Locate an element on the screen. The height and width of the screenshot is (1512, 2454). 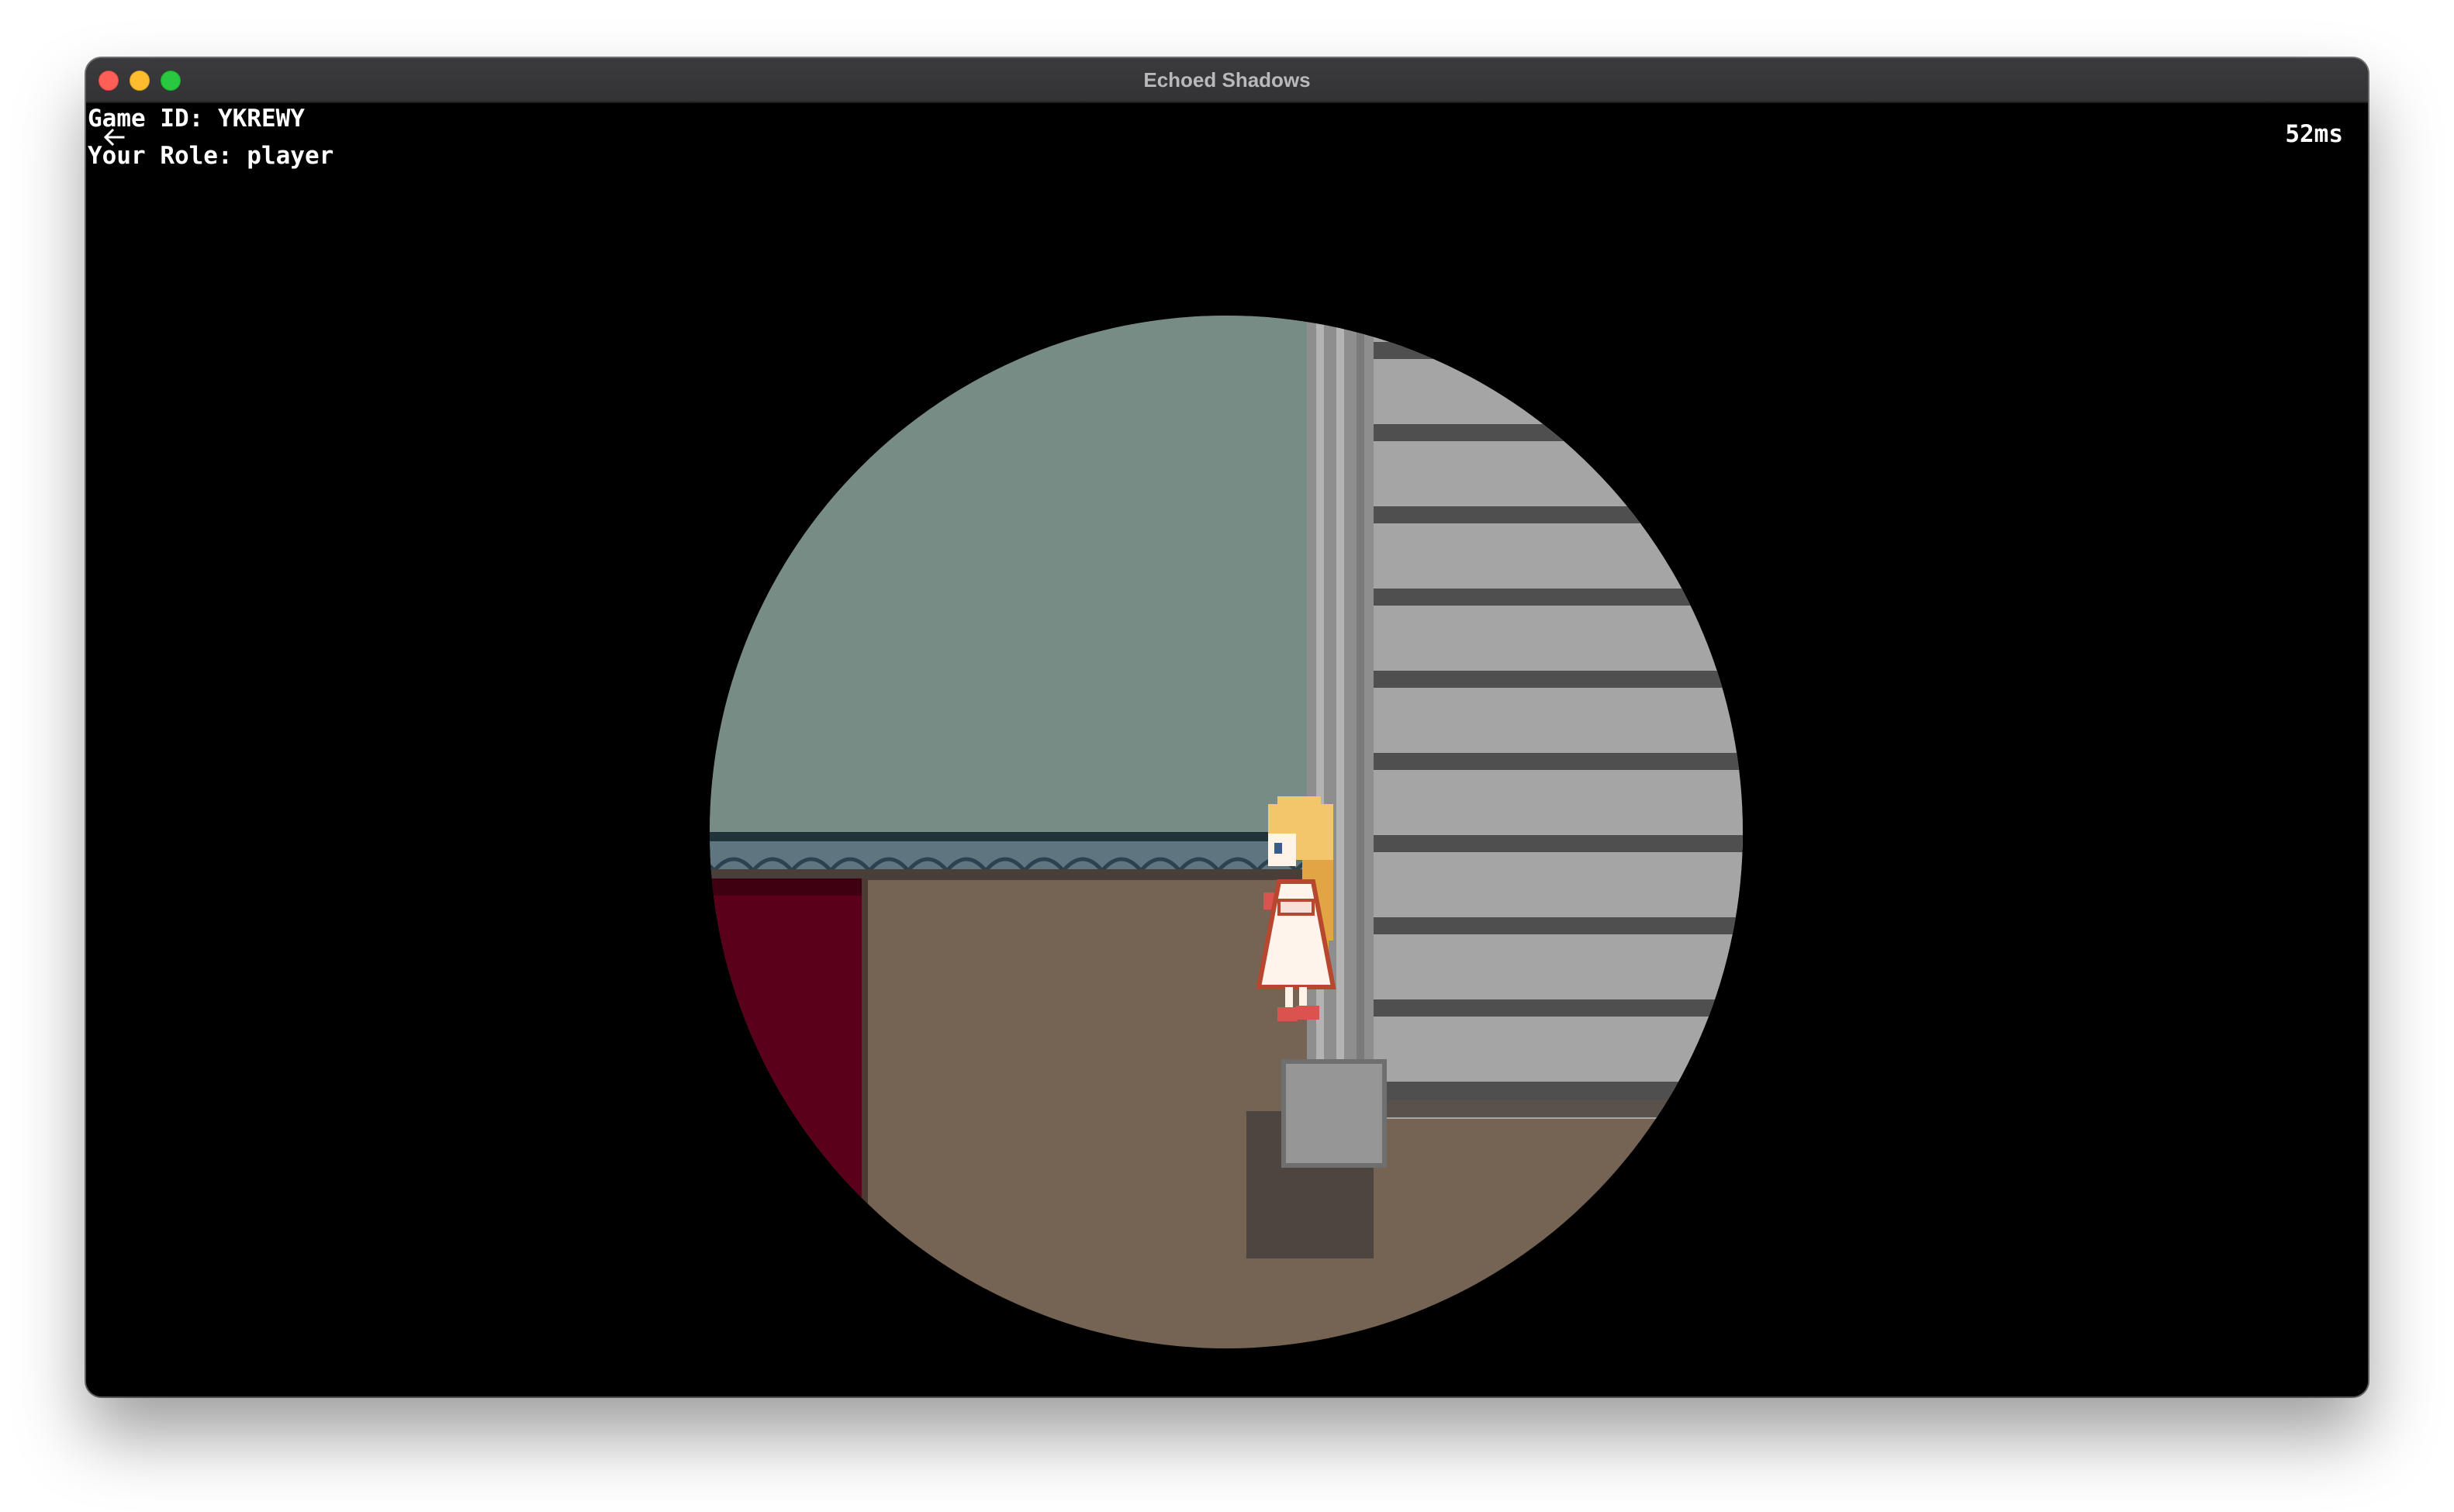
back-arrow-icon is located at coordinates (114, 137).